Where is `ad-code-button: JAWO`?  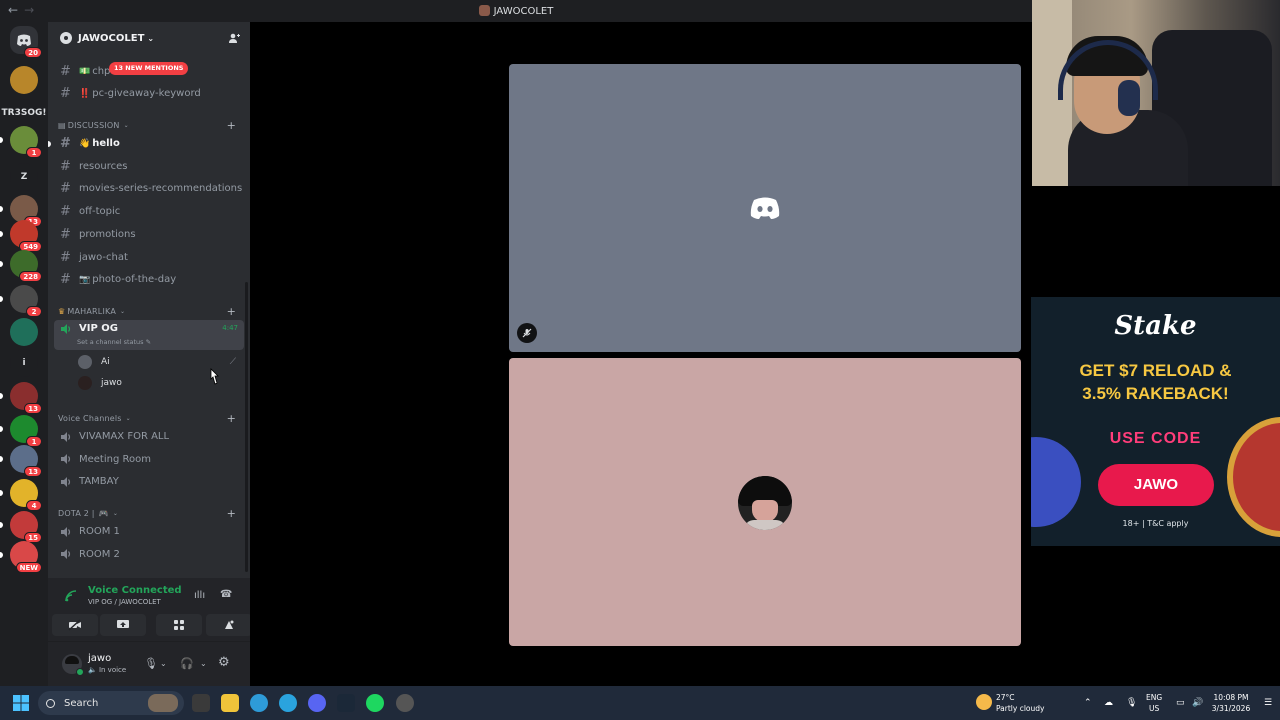 ad-code-button: JAWO is located at coordinates (1156, 485).